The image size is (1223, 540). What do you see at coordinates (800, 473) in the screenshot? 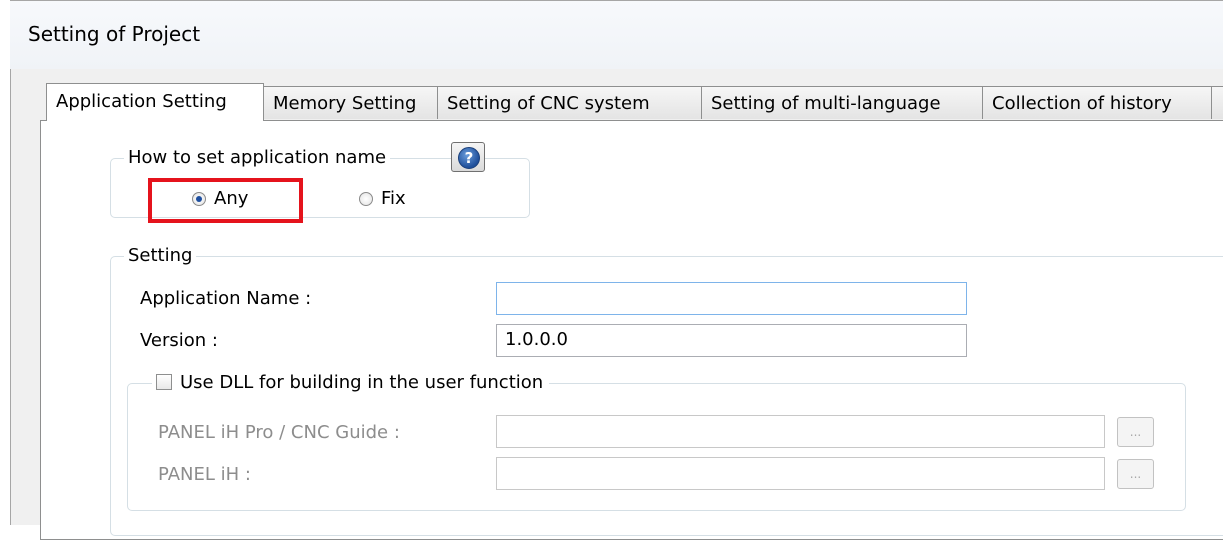
I see `panel-ih-input` at bounding box center [800, 473].